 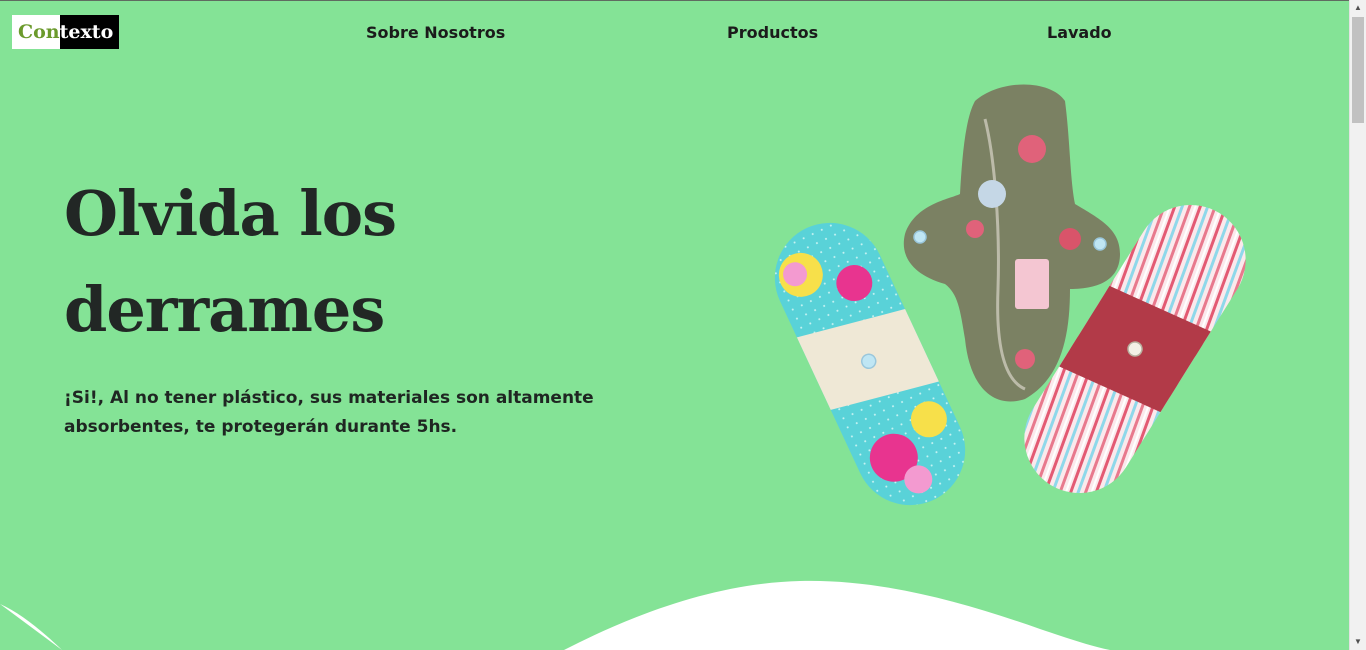 I want to click on nav-link-washing: Lavado, so click(x=1079, y=32).